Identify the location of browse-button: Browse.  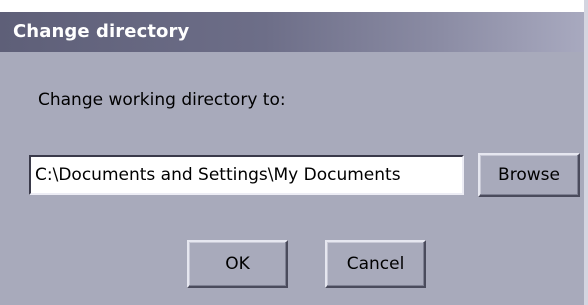
(529, 175).